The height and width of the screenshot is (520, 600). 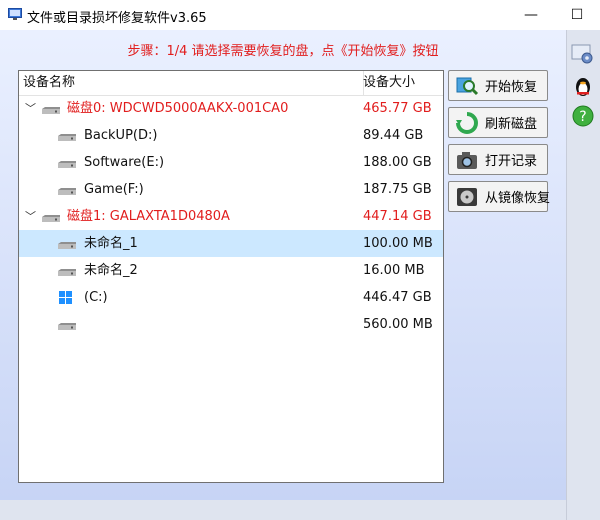 What do you see at coordinates (300, 15) in the screenshot?
I see `title-bar: 文件或目录损坏修复软件v3.65 — ☐` at bounding box center [300, 15].